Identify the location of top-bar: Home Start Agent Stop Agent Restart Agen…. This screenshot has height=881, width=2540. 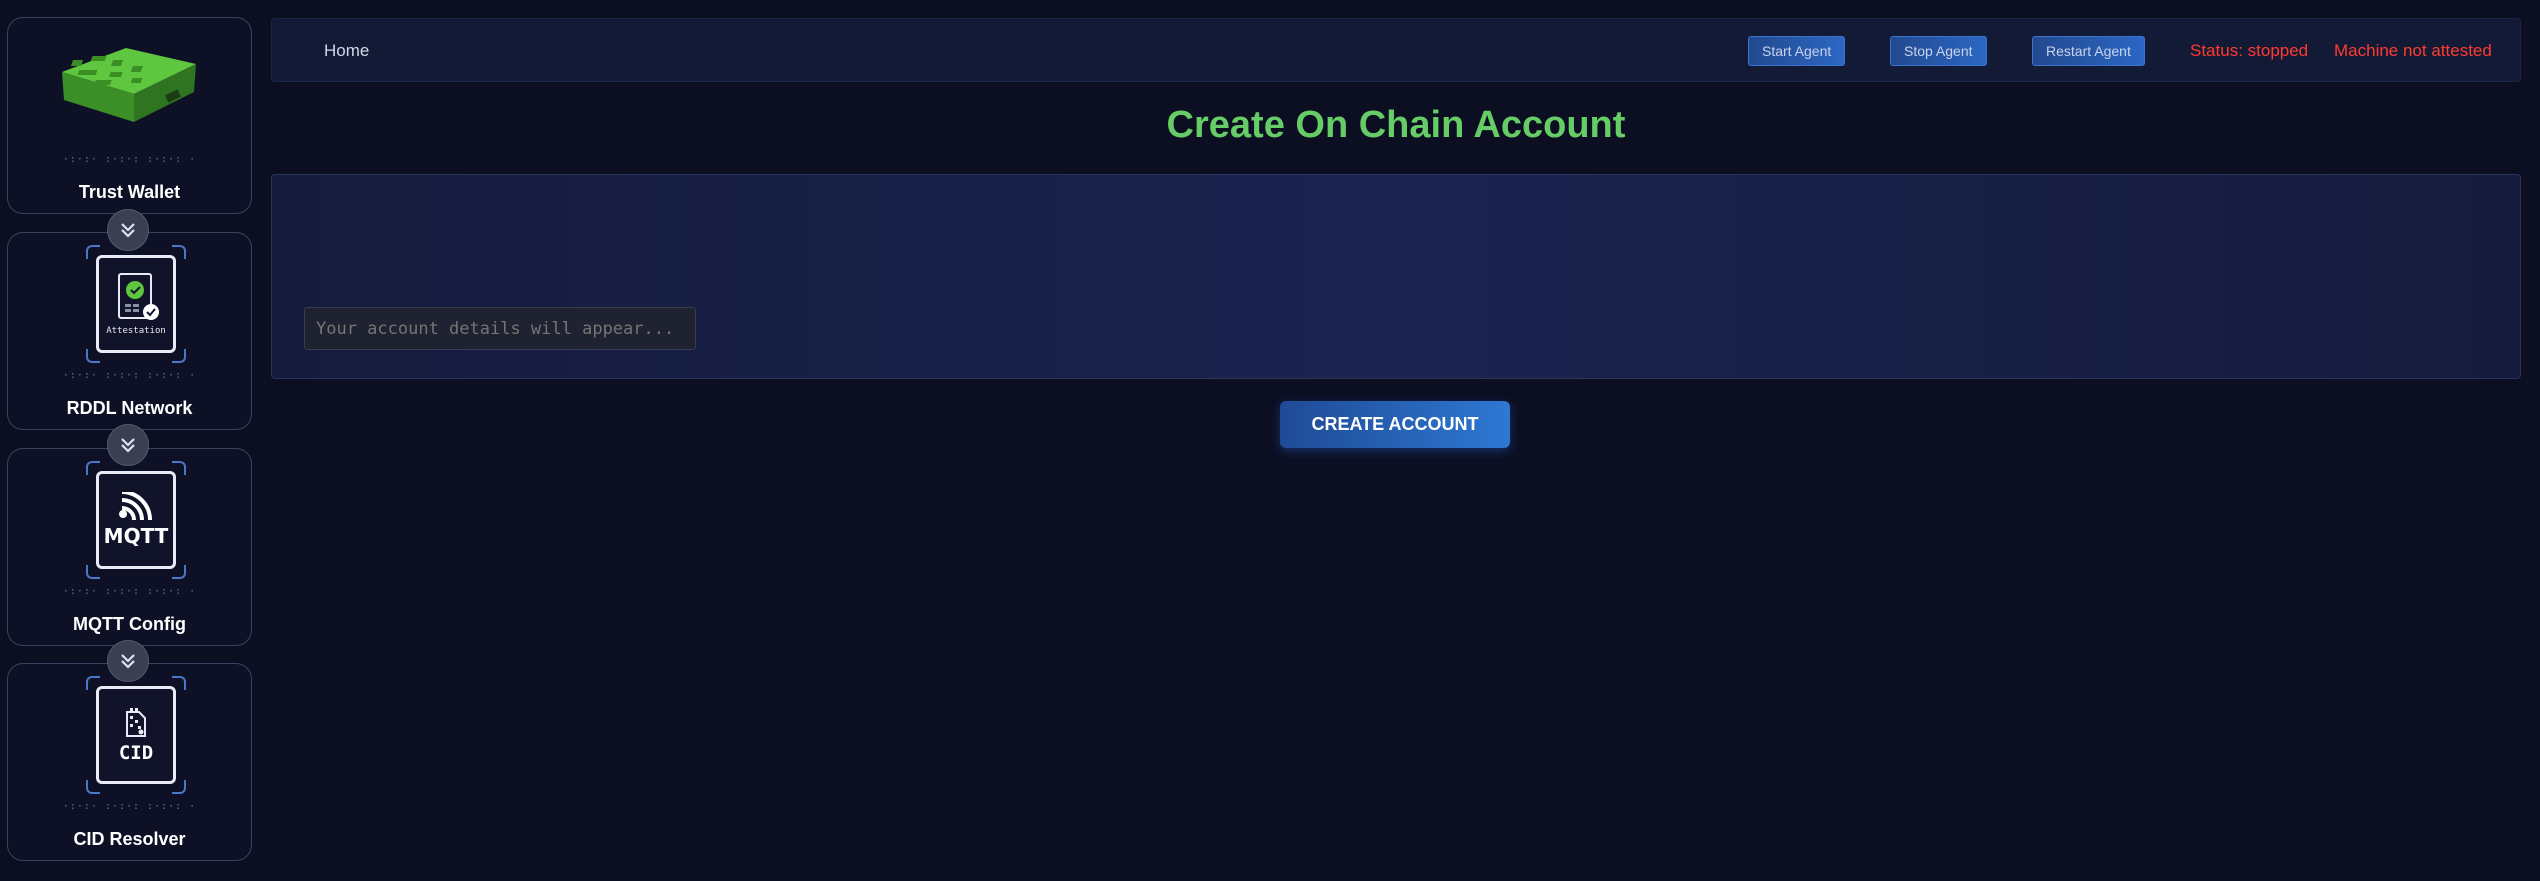
(1396, 50).